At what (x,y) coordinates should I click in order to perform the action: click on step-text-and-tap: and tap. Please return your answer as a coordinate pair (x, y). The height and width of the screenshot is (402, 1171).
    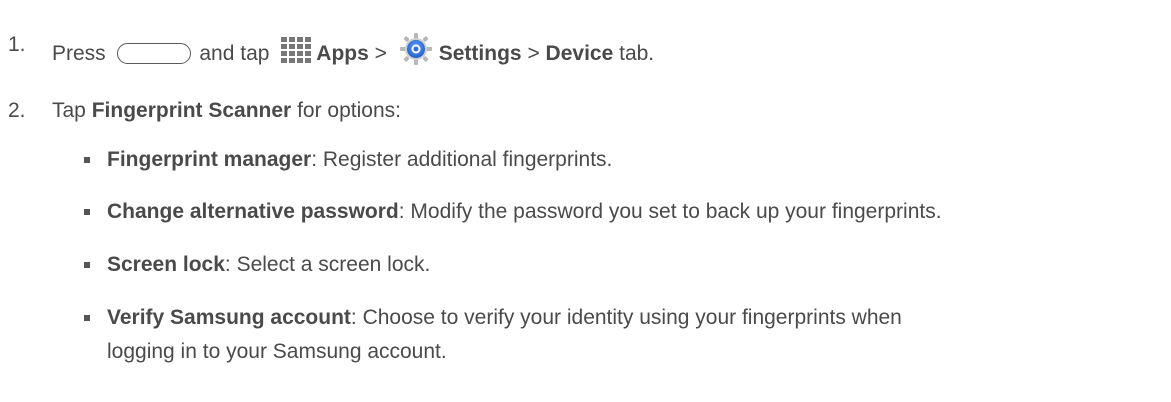
    Looking at the image, I should click on (234, 53).